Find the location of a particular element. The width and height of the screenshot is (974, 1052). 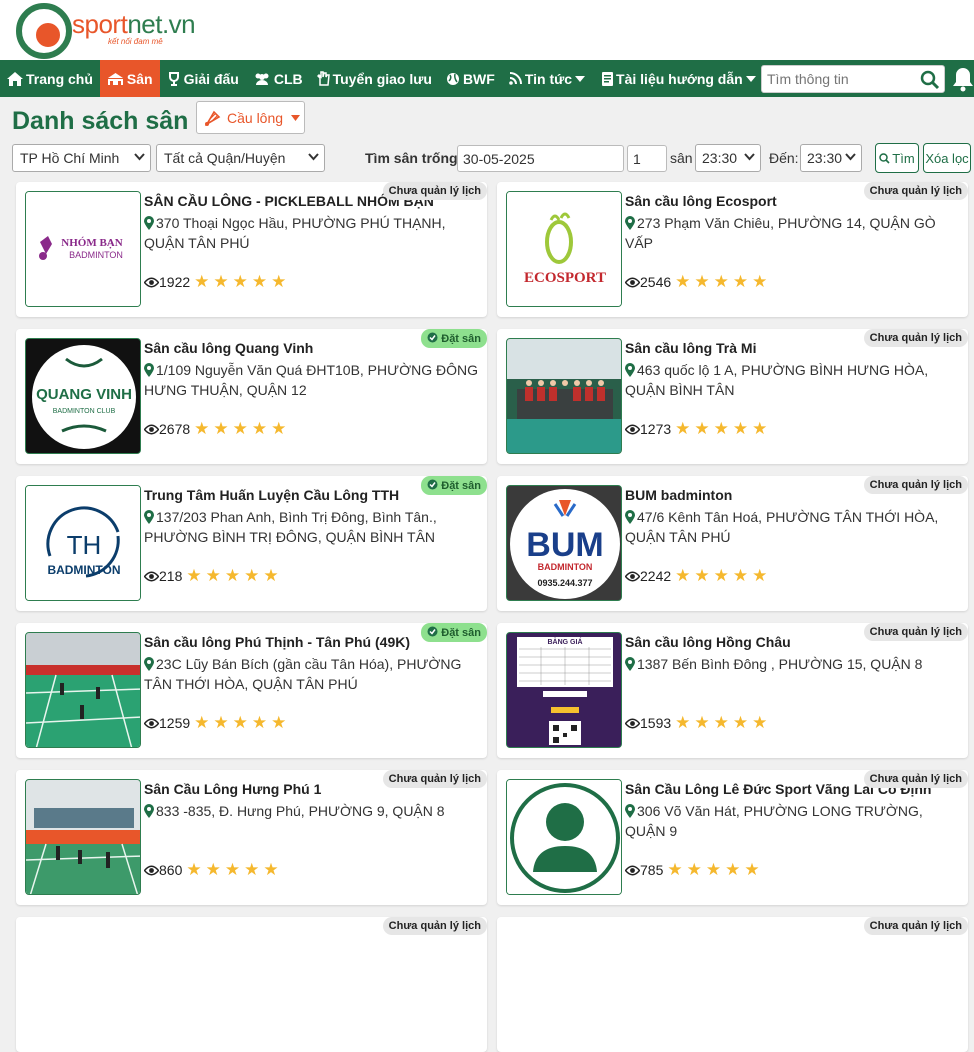

court-address-text: 833 -835, Đ. Hưng Phú, PHƯỜNG 9, QUẬN 8 is located at coordinates (300, 811).